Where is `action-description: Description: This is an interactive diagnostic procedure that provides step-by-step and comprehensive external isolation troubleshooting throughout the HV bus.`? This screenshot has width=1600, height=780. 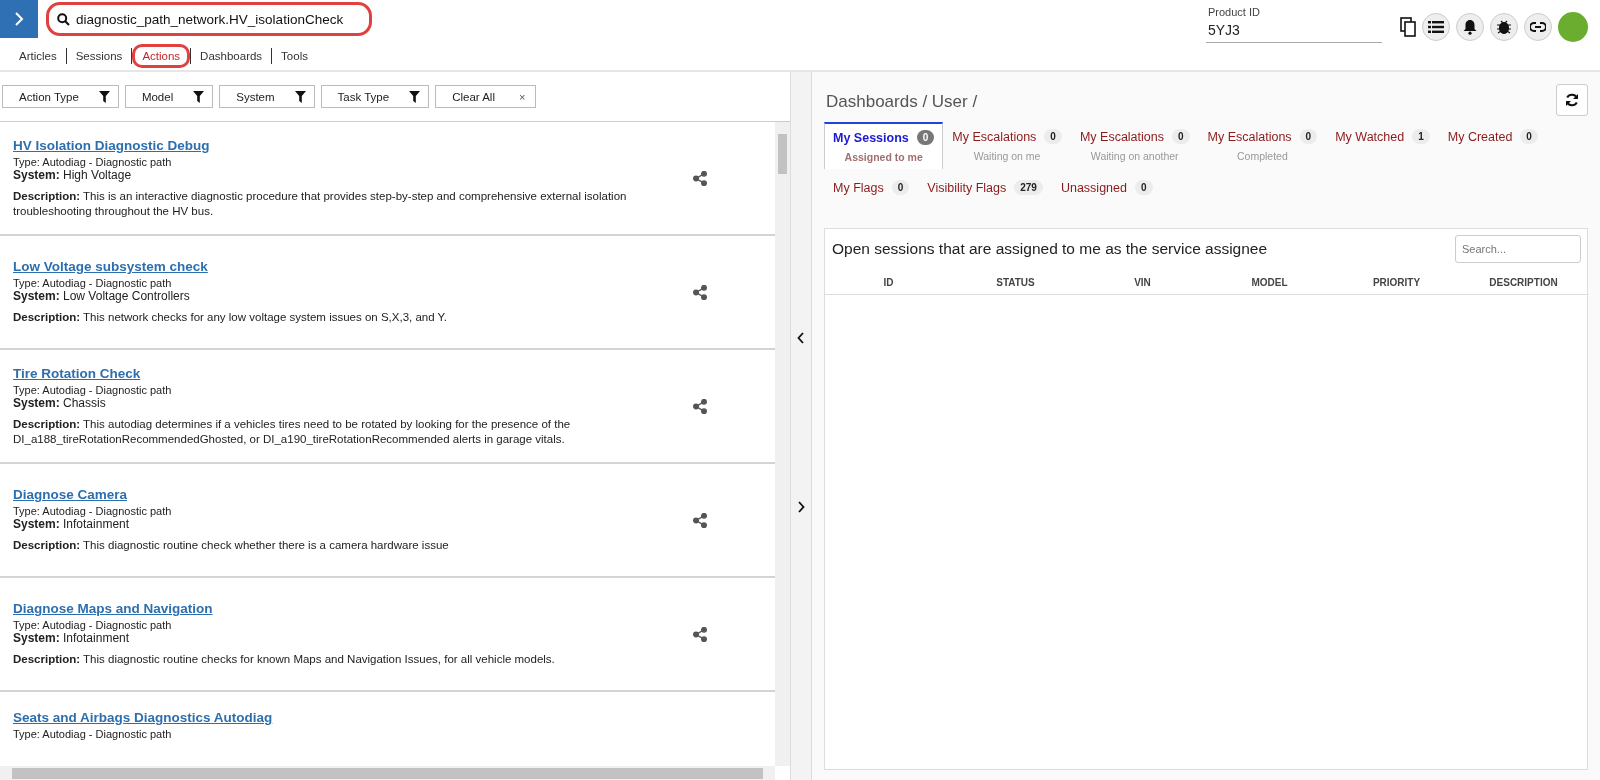 action-description: Description: This is an interactive diagnostic procedure that provides step-by-step and comprehensive external isolation troubleshooting throughout the HV bus. is located at coordinates (320, 203).